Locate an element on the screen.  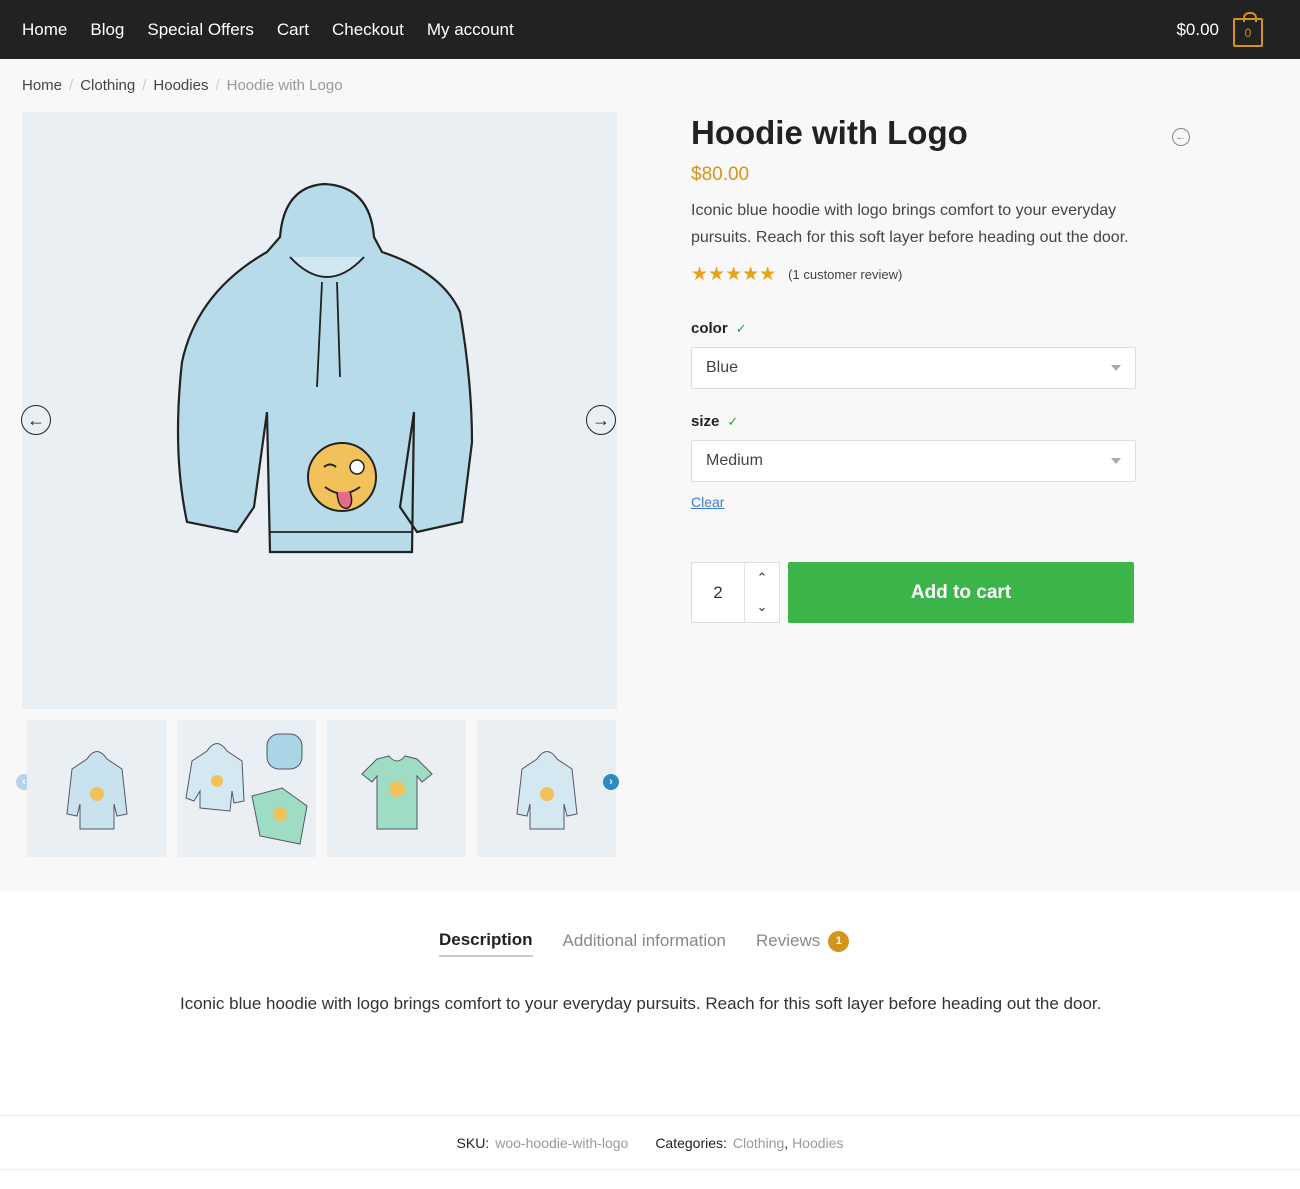
color-select: Blue is located at coordinates (913, 368).